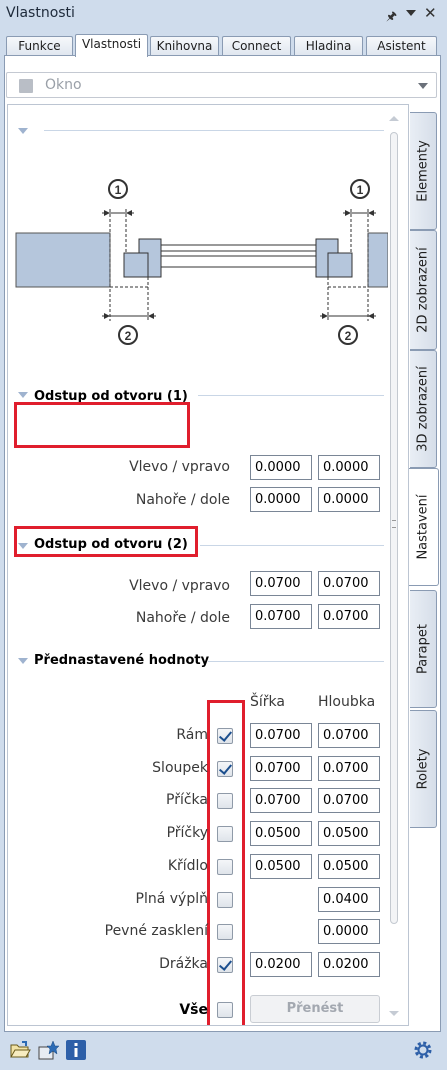 This screenshot has width=447, height=1070. What do you see at coordinates (349, 467) in the screenshot?
I see `section1-row1-right-field: 0.0000` at bounding box center [349, 467].